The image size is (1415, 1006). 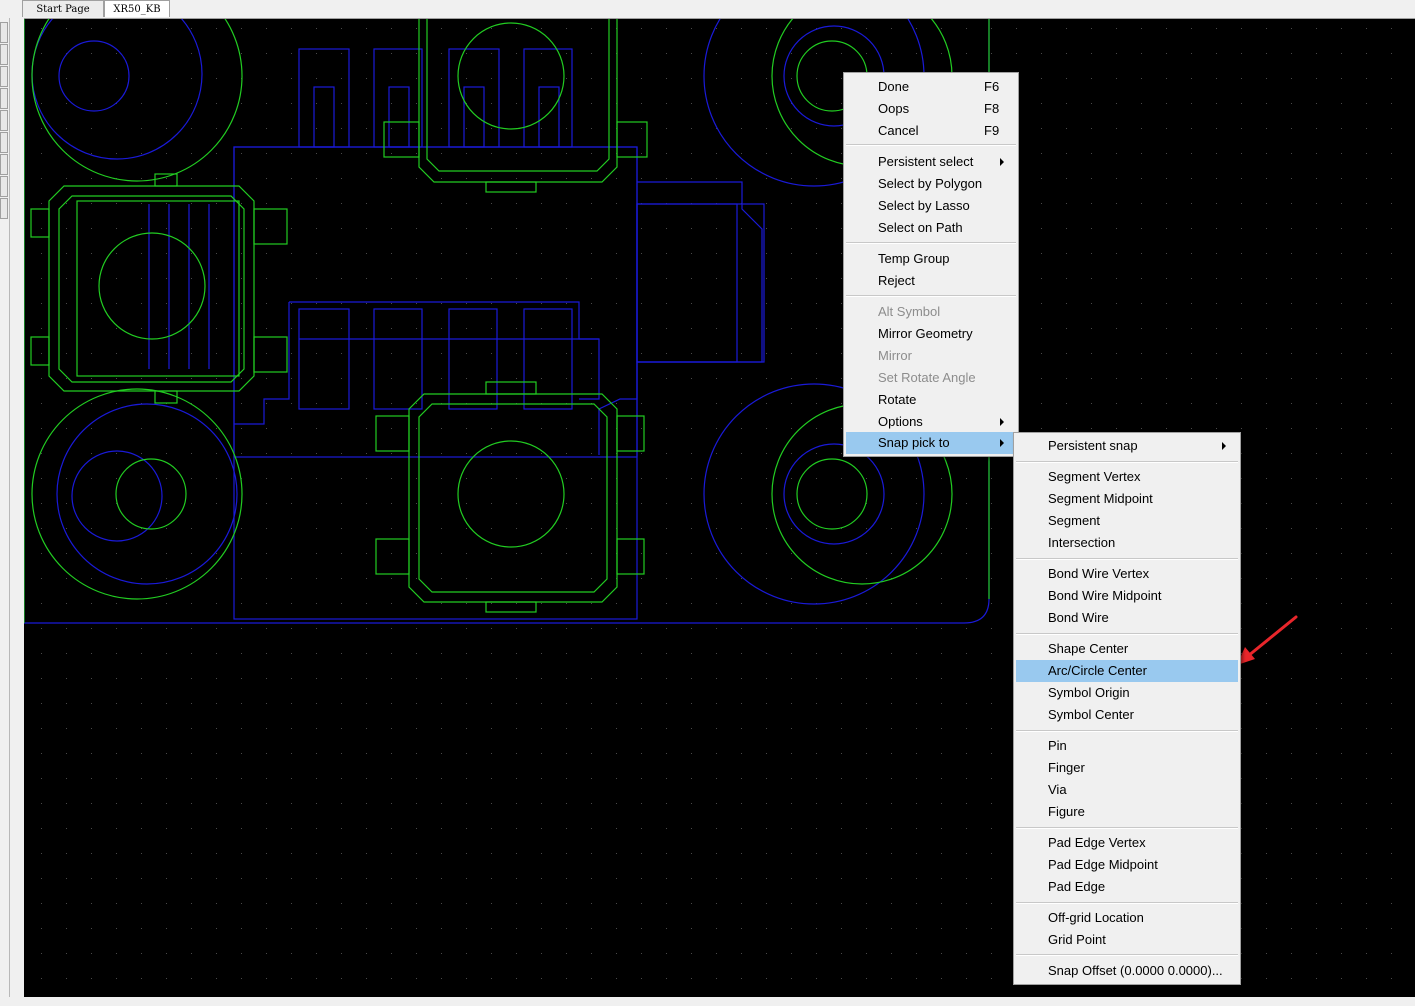 What do you see at coordinates (914, 258) in the screenshot?
I see `menu-item-label: Temp Group` at bounding box center [914, 258].